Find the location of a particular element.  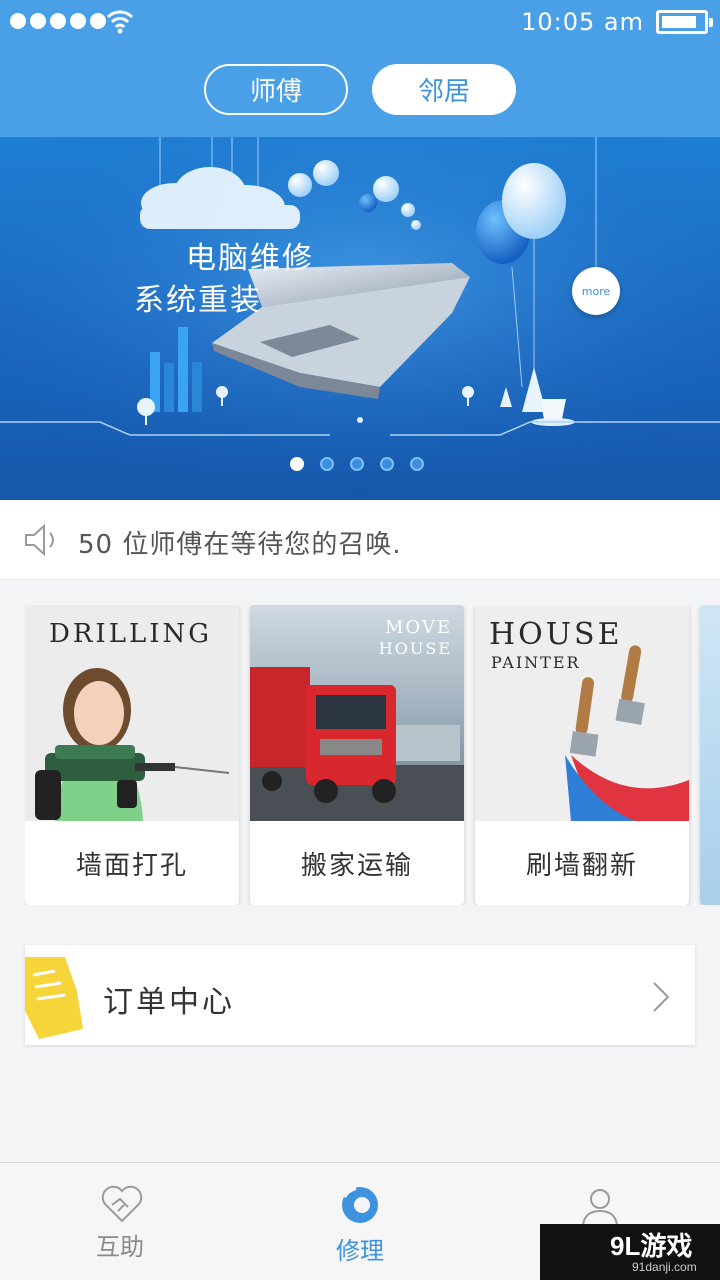

card-label: 搬家运输 is located at coordinates (356, 865).